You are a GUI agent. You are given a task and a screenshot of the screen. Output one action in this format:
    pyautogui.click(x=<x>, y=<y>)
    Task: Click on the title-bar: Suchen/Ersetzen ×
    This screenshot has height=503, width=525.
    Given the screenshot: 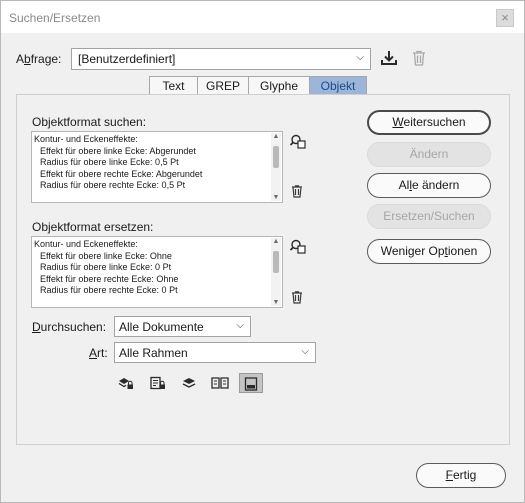 What is the action you would take?
    pyautogui.click(x=262, y=17)
    